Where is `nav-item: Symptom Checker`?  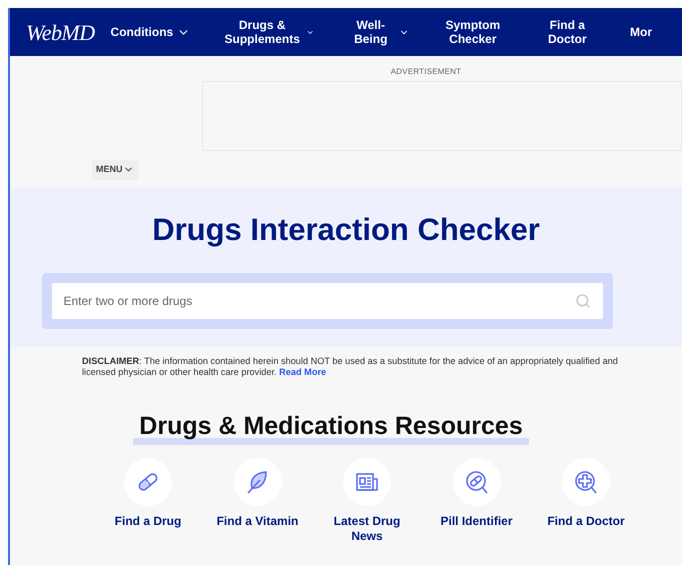 nav-item: Symptom Checker is located at coordinates (473, 32).